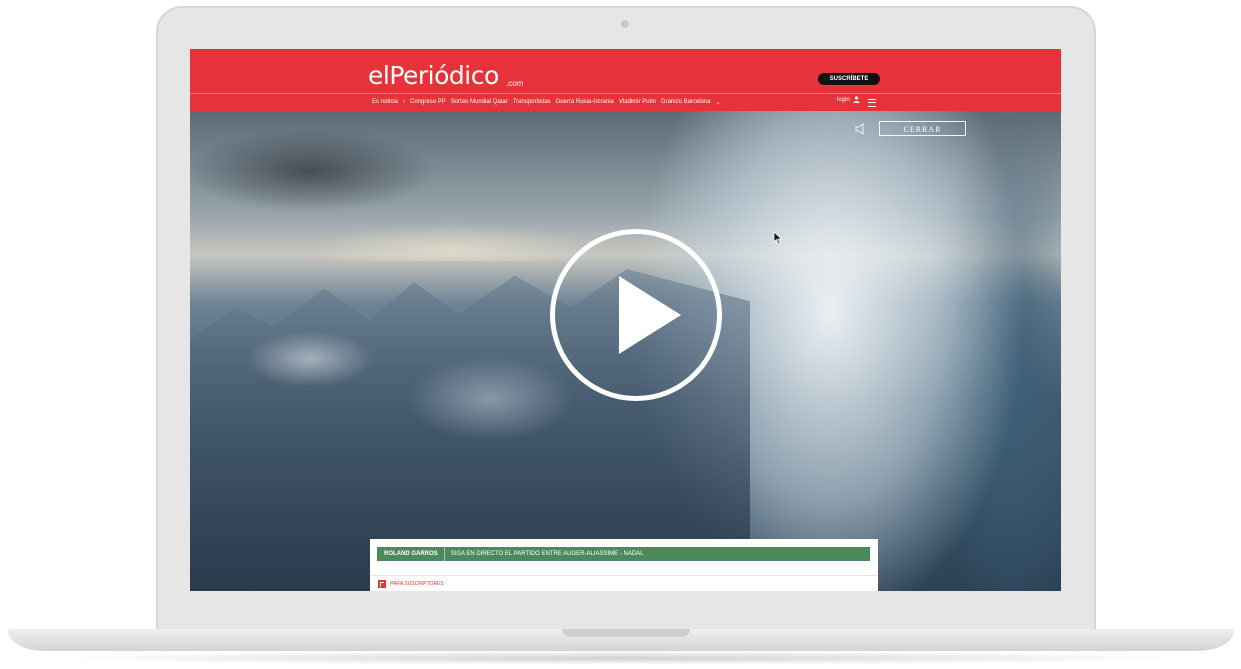  I want to click on site-logo: elPeriódico, so click(433, 75).